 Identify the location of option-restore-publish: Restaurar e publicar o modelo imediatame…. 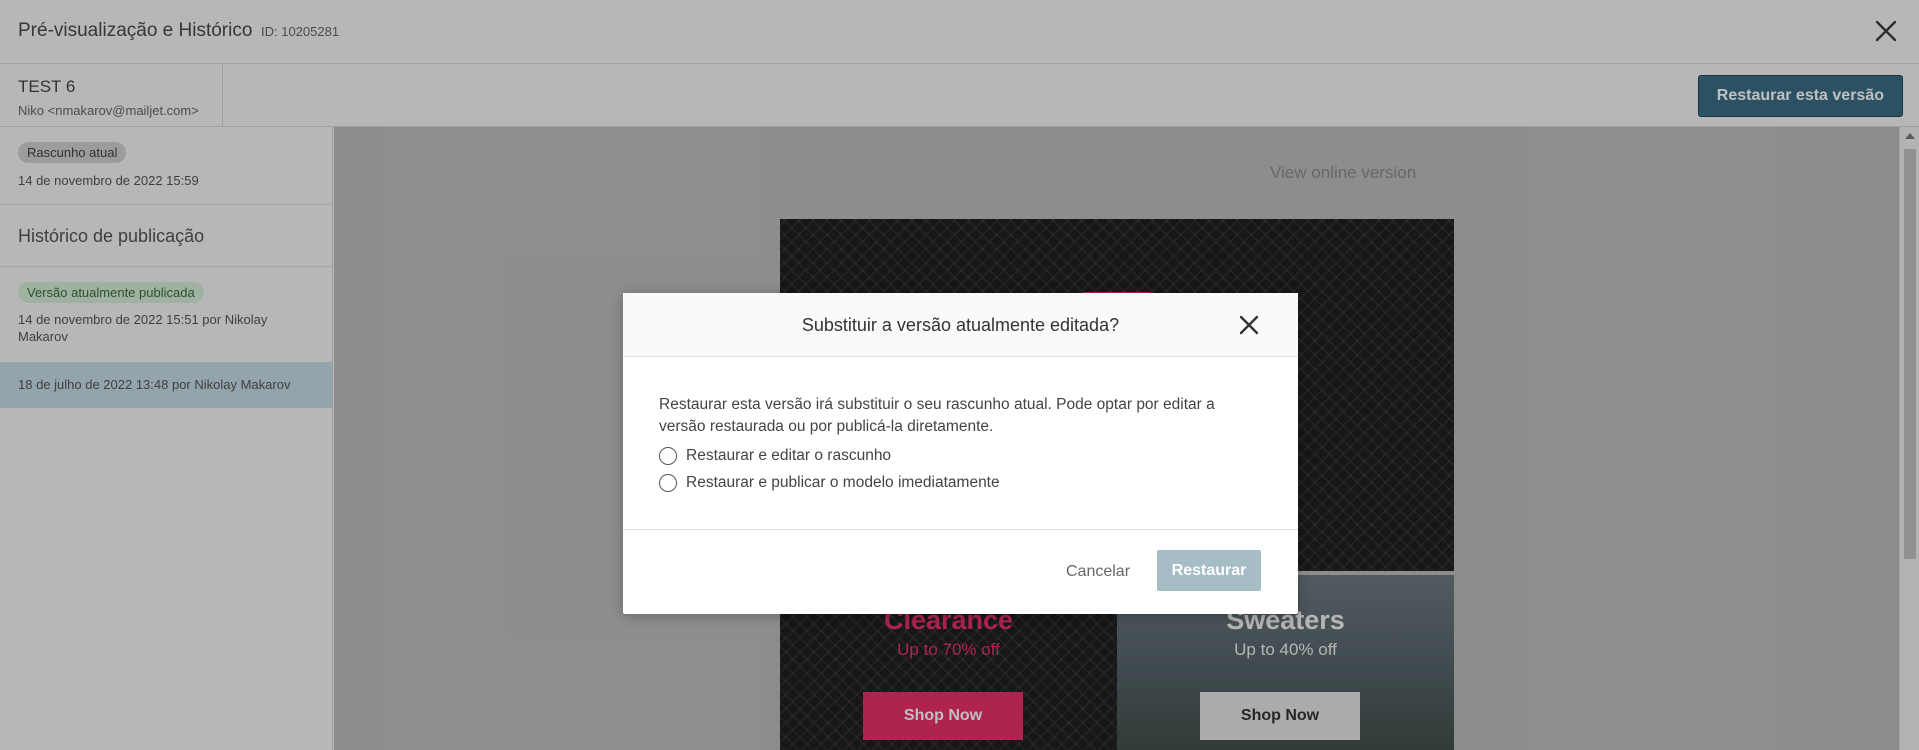
(960, 483).